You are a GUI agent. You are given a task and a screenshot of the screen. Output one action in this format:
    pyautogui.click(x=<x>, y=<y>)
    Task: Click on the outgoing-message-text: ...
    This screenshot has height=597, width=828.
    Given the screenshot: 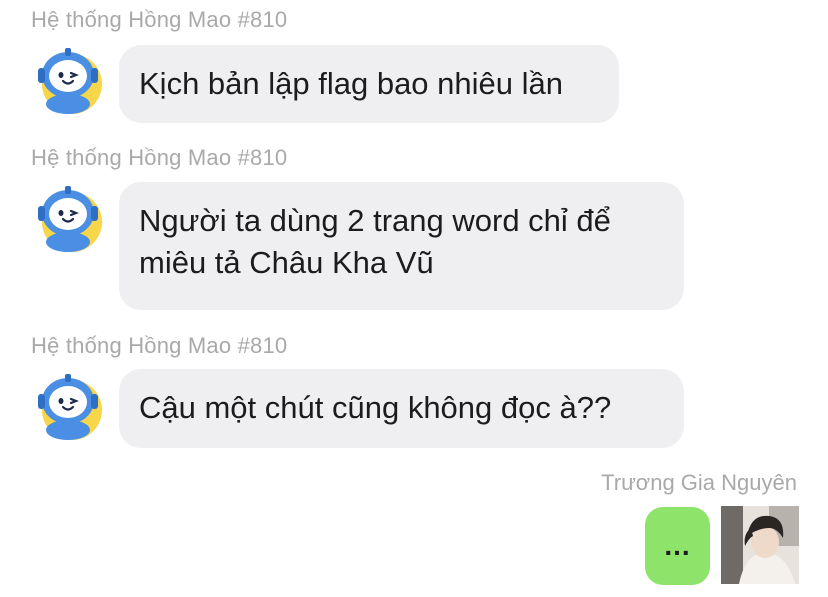 What is the action you would take?
    pyautogui.click(x=677, y=545)
    